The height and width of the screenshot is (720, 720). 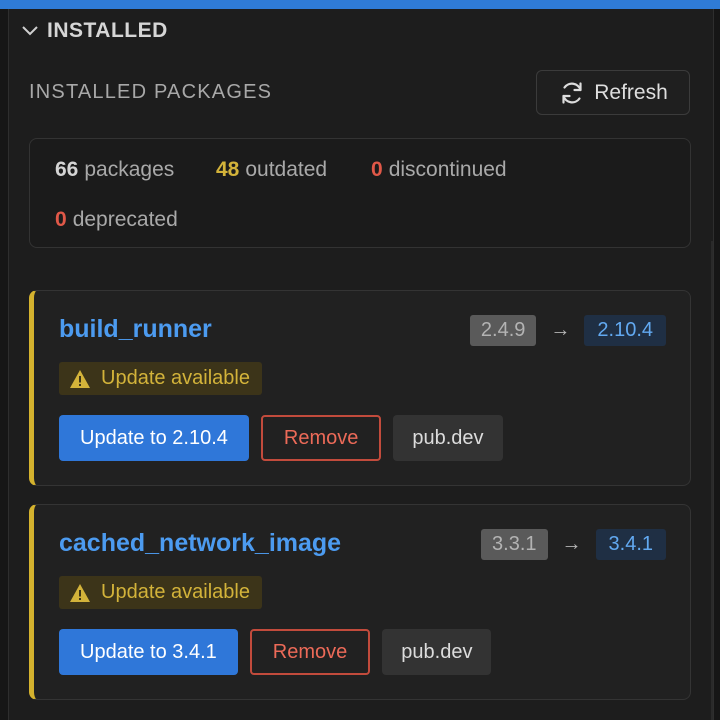 What do you see at coordinates (625, 330) in the screenshot?
I see `latest-version: 2.10.4` at bounding box center [625, 330].